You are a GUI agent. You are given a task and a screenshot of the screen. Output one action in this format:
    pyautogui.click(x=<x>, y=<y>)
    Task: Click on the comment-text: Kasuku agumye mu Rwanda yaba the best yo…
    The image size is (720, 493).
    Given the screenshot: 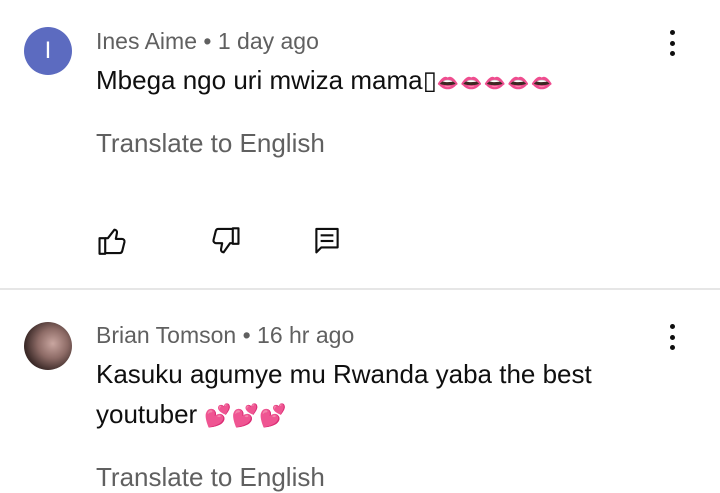 What is the action you would take?
    pyautogui.click(x=376, y=395)
    